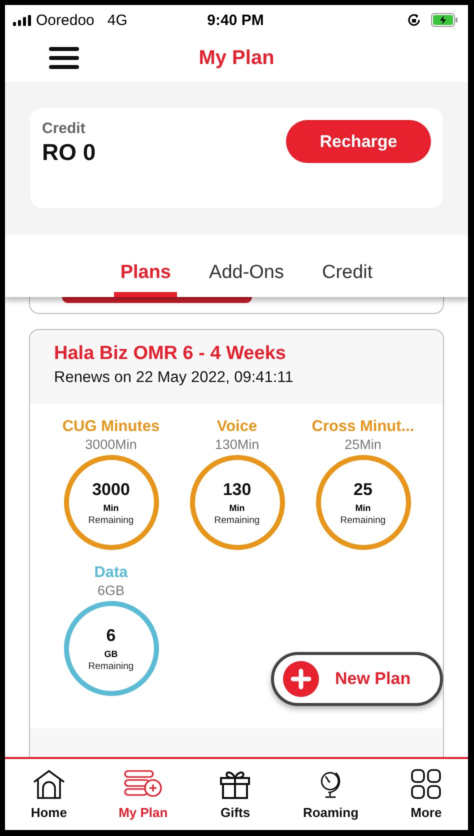  What do you see at coordinates (236, 58) in the screenshot?
I see `page-title: My Plan` at bounding box center [236, 58].